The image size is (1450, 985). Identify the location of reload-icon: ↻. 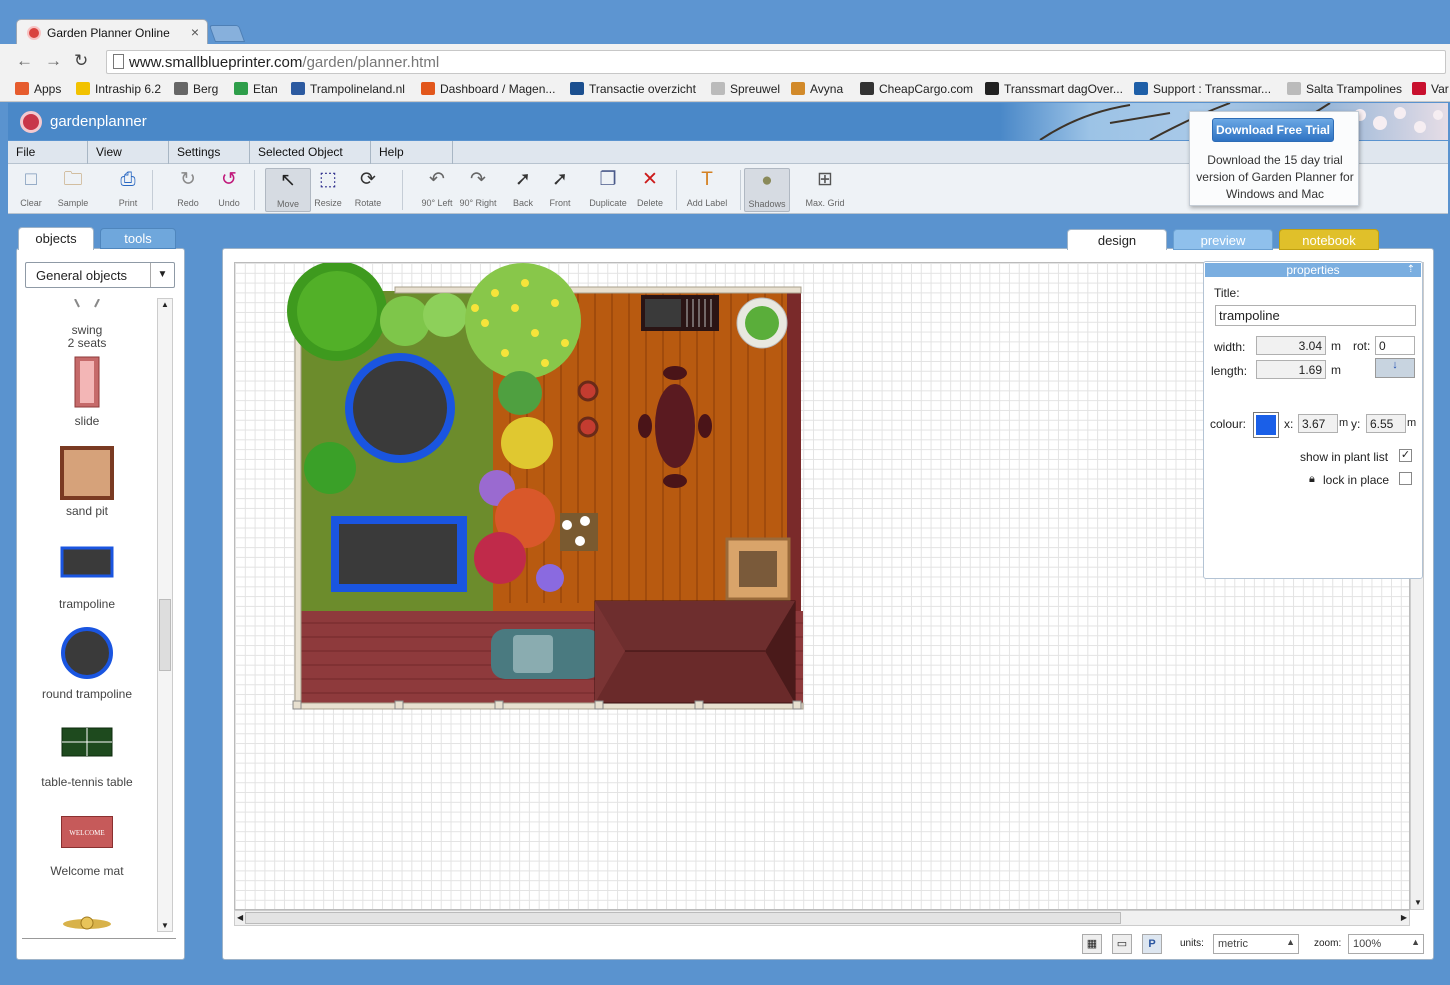
(81, 61).